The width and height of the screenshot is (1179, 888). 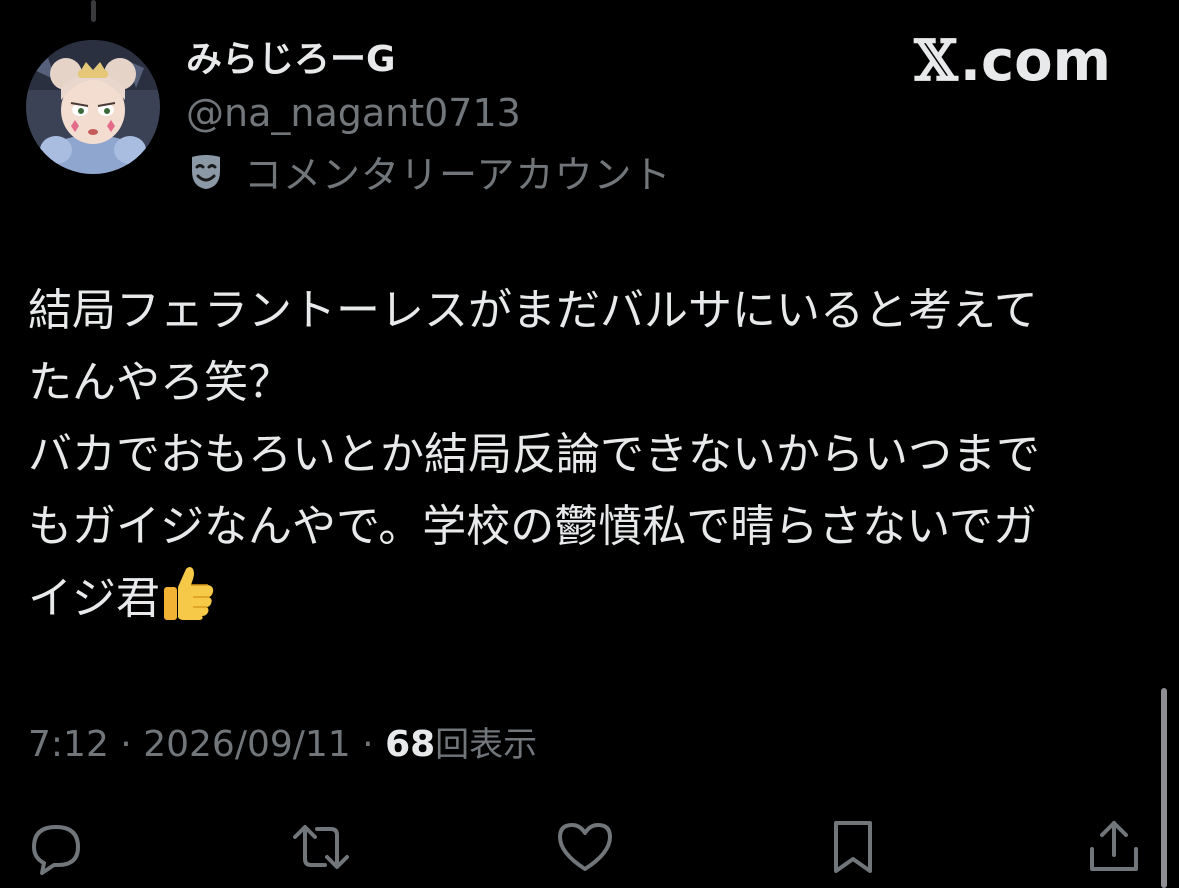 I want to click on theater-mask-icon, so click(x=206, y=172).